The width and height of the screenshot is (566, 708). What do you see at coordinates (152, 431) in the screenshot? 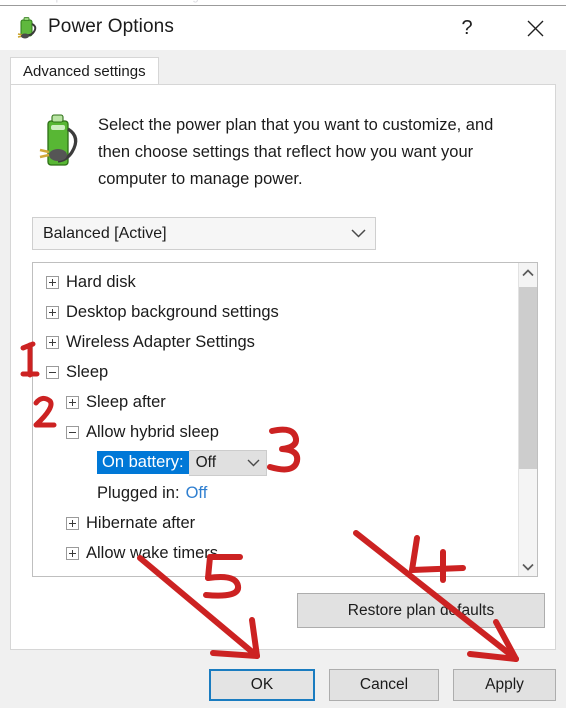
I see `tree-item-label: Allow hybrid sleep` at bounding box center [152, 431].